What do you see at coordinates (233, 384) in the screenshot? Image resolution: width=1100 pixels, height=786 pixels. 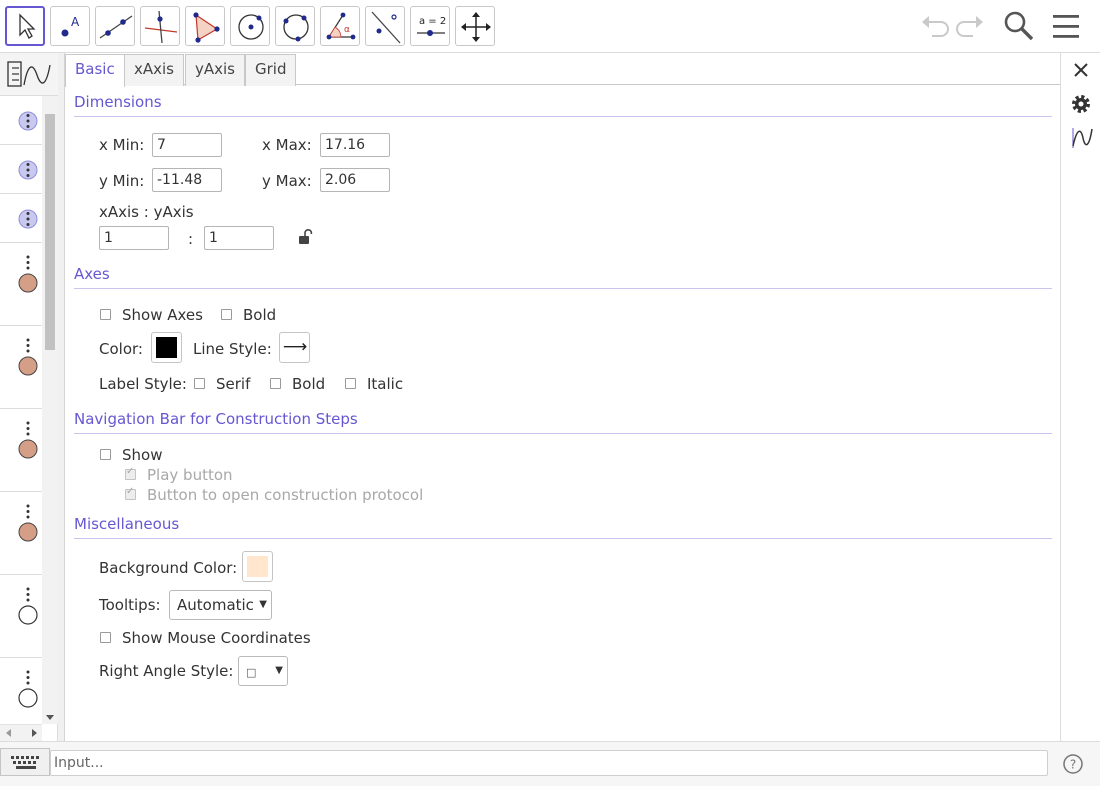 I see `serif-label: Serif` at bounding box center [233, 384].